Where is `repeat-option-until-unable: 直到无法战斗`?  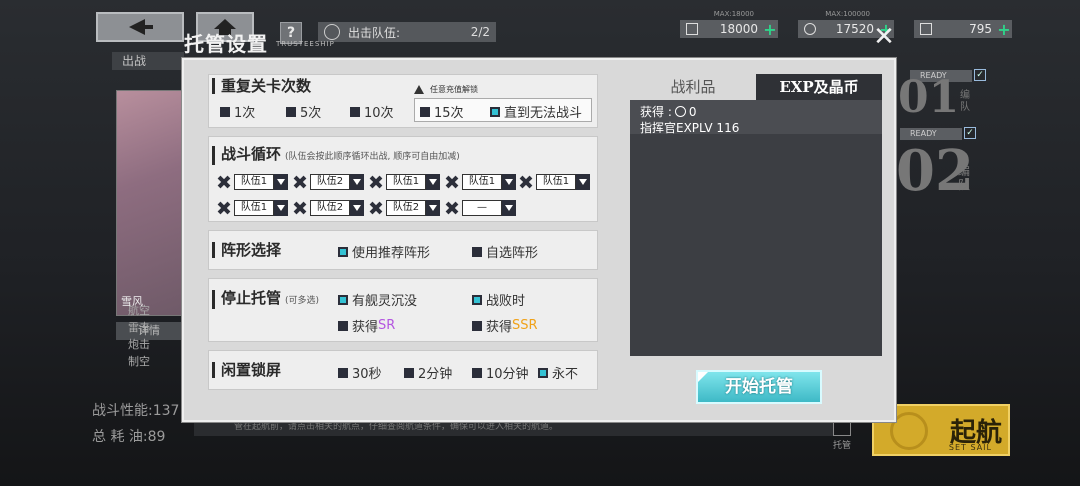
repeat-option-until-unable: 直到无法战斗 is located at coordinates (536, 111).